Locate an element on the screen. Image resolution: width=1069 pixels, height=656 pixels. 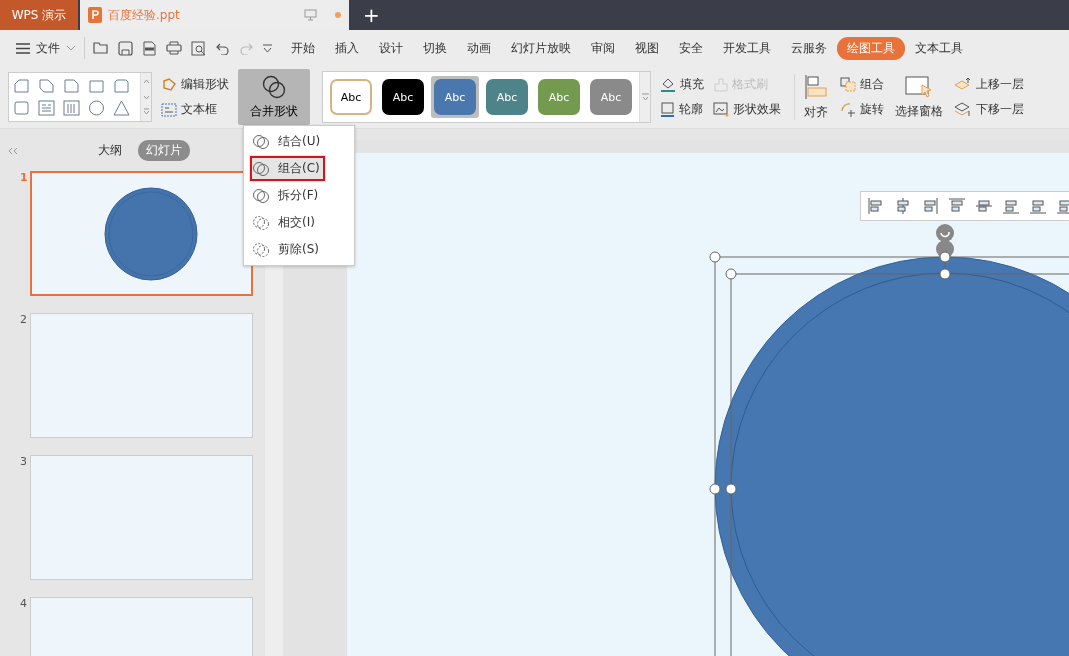
align-left-icon is located at coordinates (816, 86).